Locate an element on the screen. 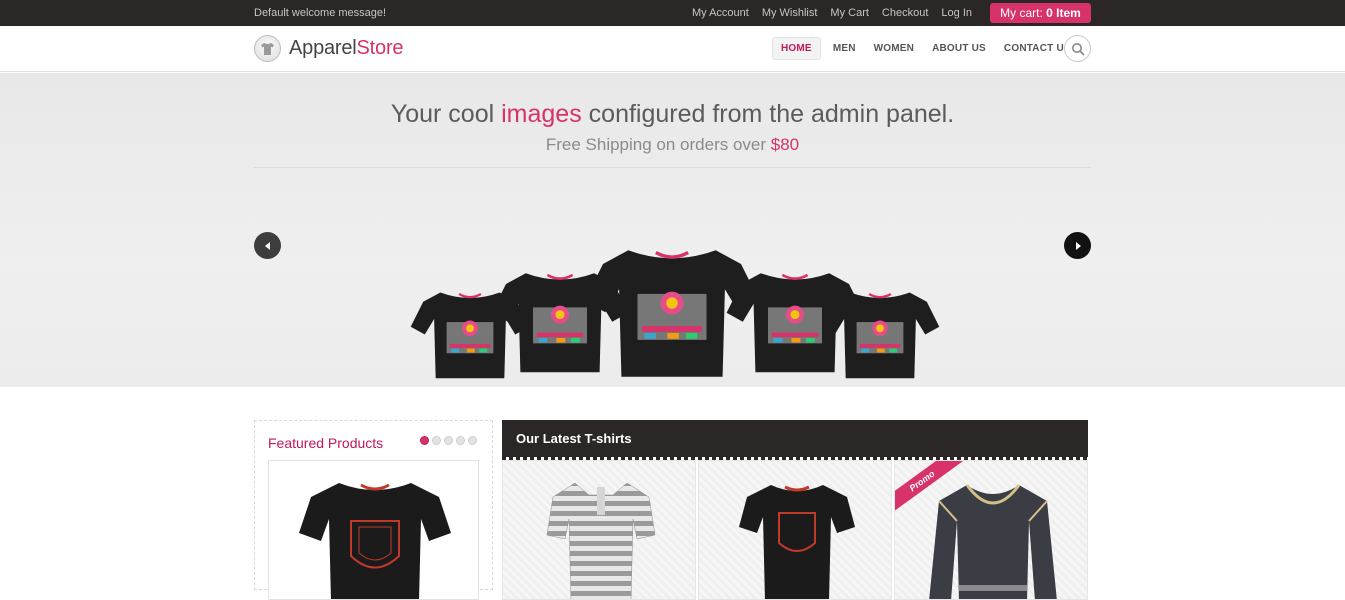 The height and width of the screenshot is (600, 1345). cart-count: 0 Item is located at coordinates (1063, 13).